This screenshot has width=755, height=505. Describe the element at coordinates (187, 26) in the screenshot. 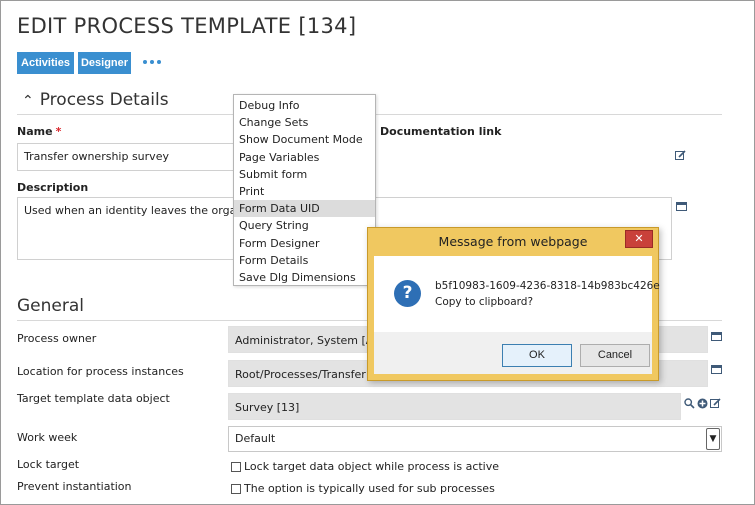

I see `page-title: EDIT PROCESS TEMPLATE [134]` at that location.